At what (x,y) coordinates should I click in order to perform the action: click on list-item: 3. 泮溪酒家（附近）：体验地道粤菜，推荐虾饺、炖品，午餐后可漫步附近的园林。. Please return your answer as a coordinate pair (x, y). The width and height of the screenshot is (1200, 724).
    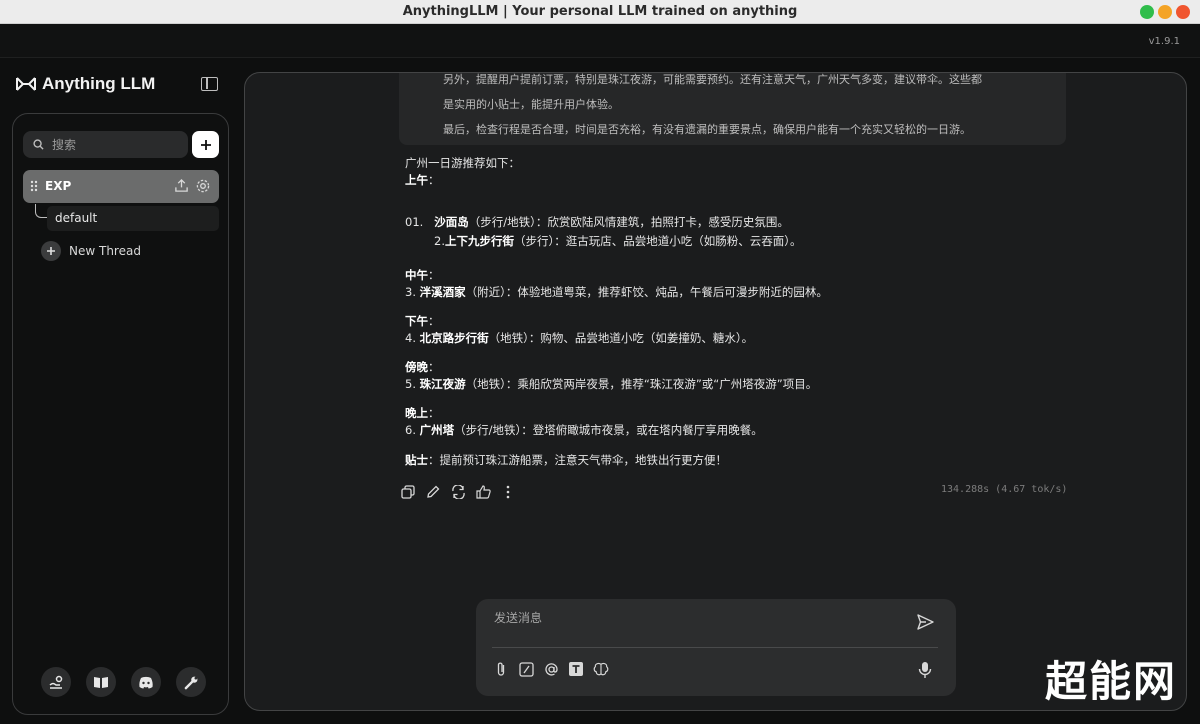
    Looking at the image, I should click on (616, 292).